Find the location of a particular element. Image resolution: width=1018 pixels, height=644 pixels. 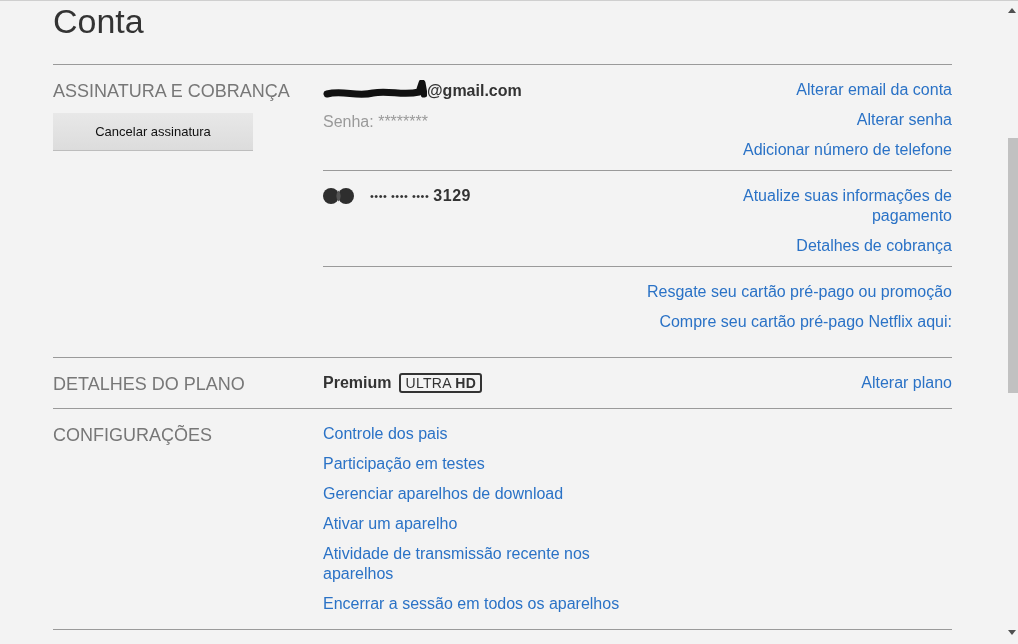

account-email: @gmail.com is located at coordinates (474, 91).